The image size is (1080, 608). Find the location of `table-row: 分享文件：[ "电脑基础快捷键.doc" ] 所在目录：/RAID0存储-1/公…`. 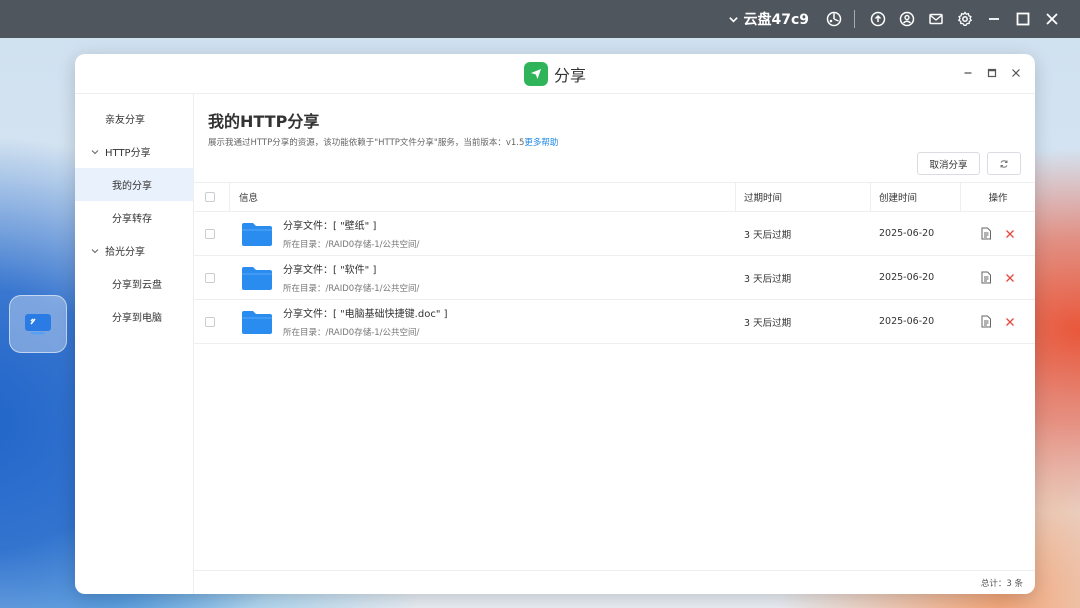

table-row: 分享文件：[ "电脑基础快捷键.doc" ] 所在目录：/RAID0存储-1/公… is located at coordinates (614, 322).